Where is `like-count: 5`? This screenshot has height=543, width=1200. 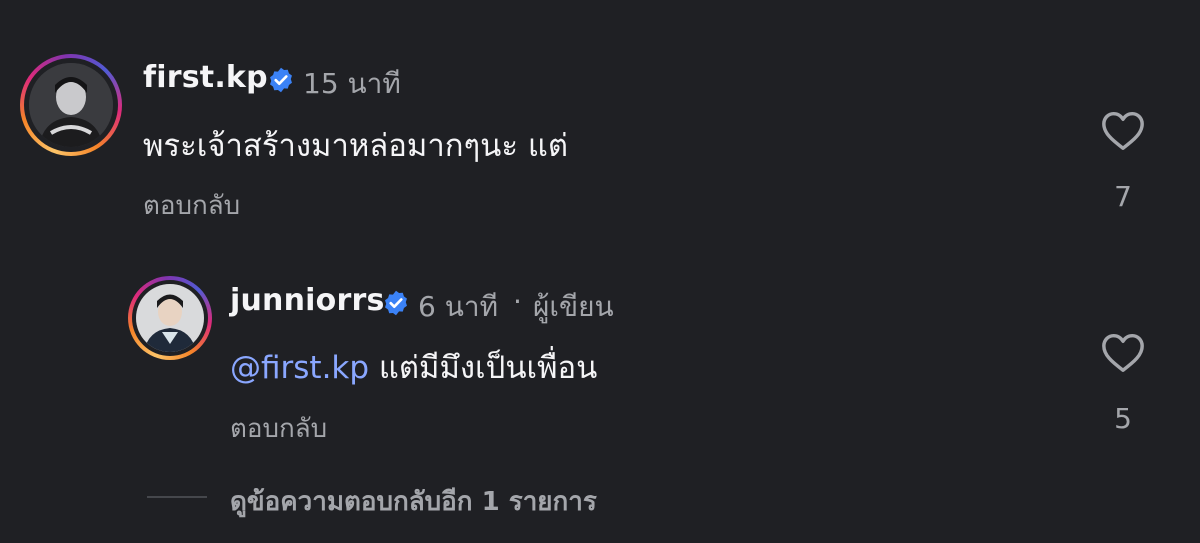 like-count: 5 is located at coordinates (1123, 418).